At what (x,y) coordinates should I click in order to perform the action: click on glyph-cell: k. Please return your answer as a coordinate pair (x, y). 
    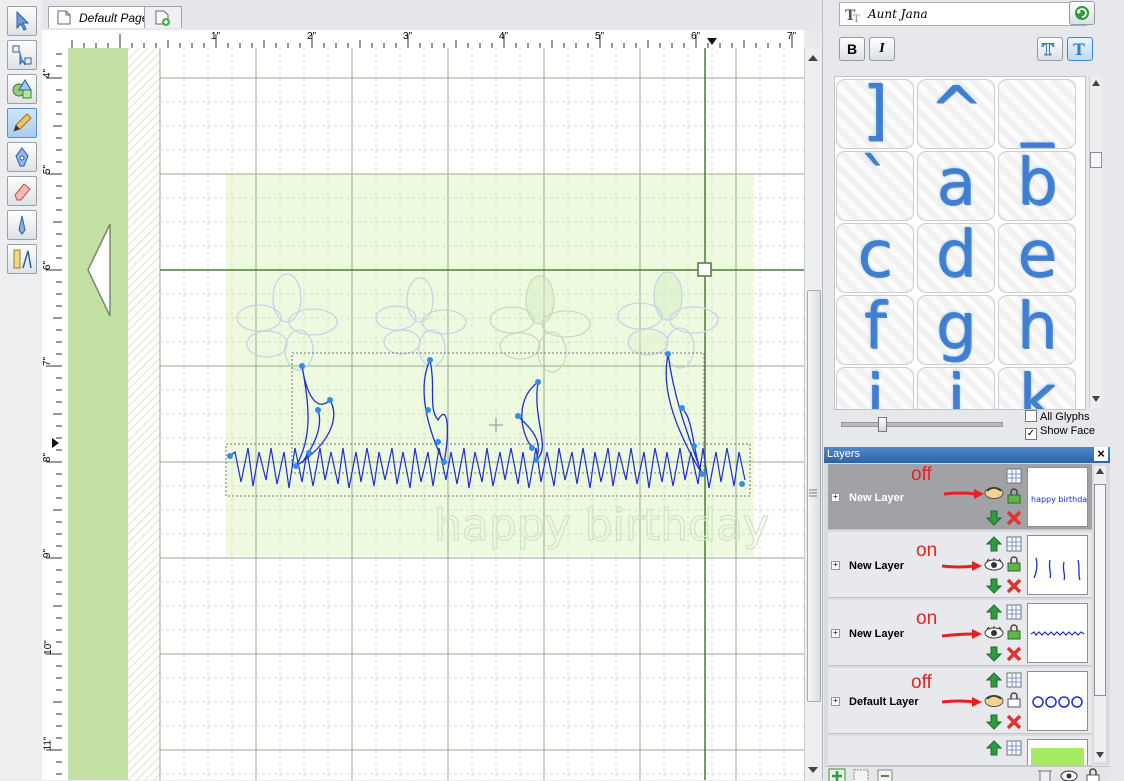
    Looking at the image, I should click on (1037, 388).